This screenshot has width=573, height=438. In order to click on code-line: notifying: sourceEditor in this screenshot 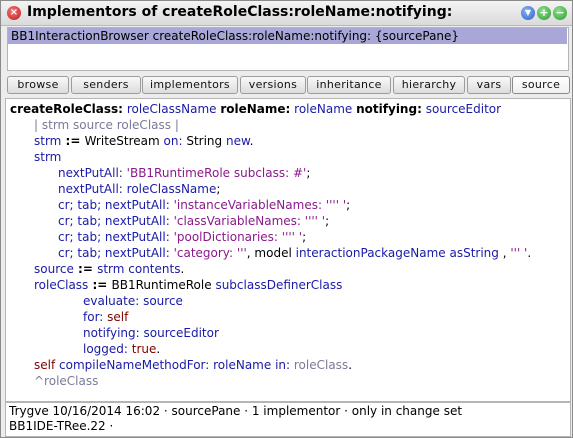, I will do `click(151, 333)`.